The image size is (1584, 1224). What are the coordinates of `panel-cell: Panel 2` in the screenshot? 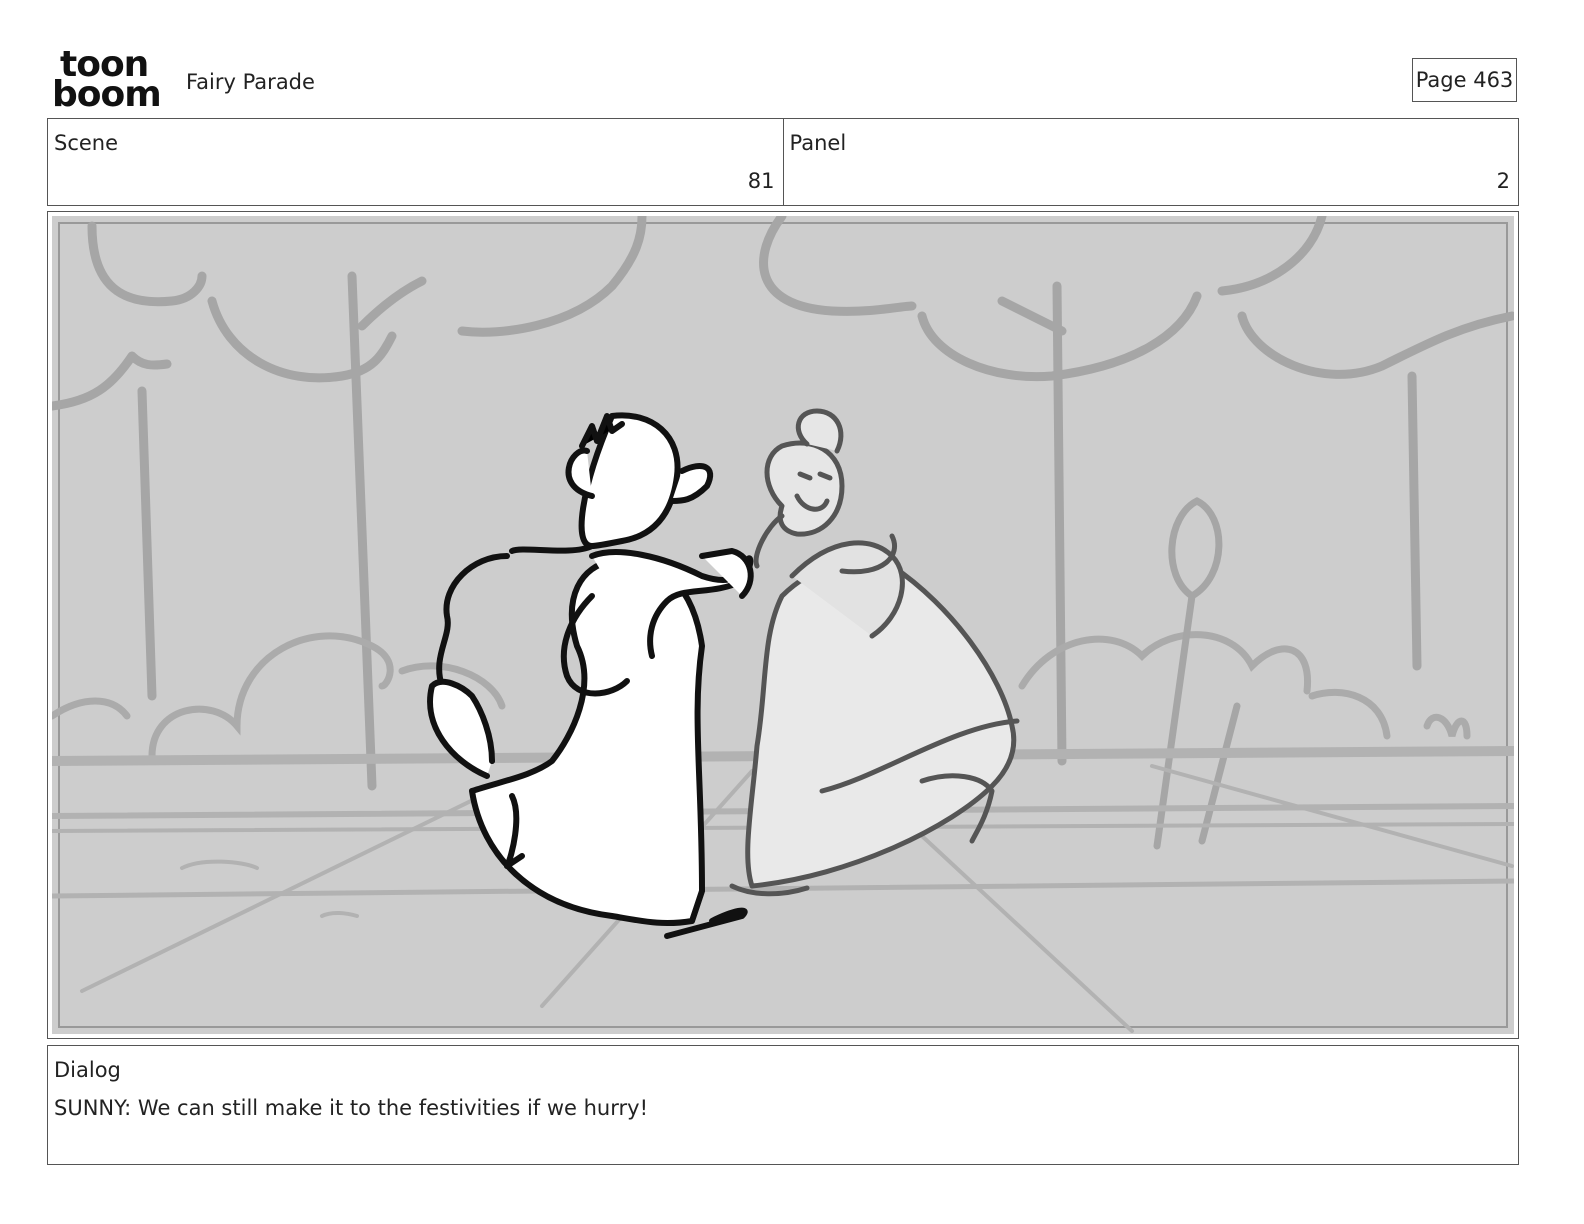 It's located at (1150, 162).